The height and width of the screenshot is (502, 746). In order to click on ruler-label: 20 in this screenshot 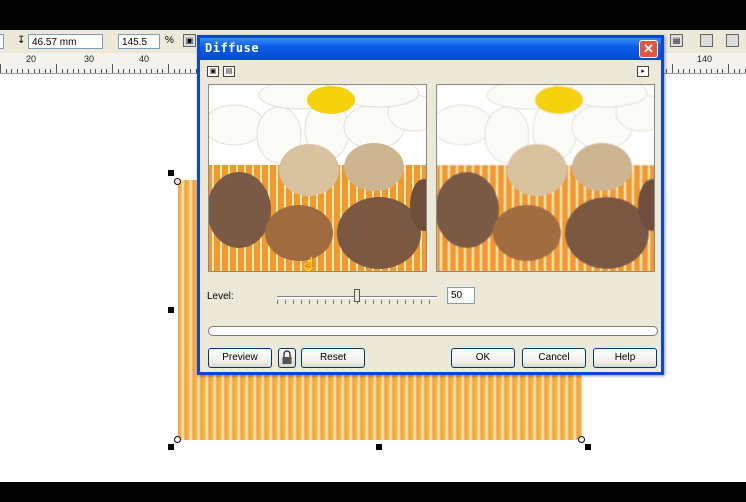, I will do `click(31, 59)`.